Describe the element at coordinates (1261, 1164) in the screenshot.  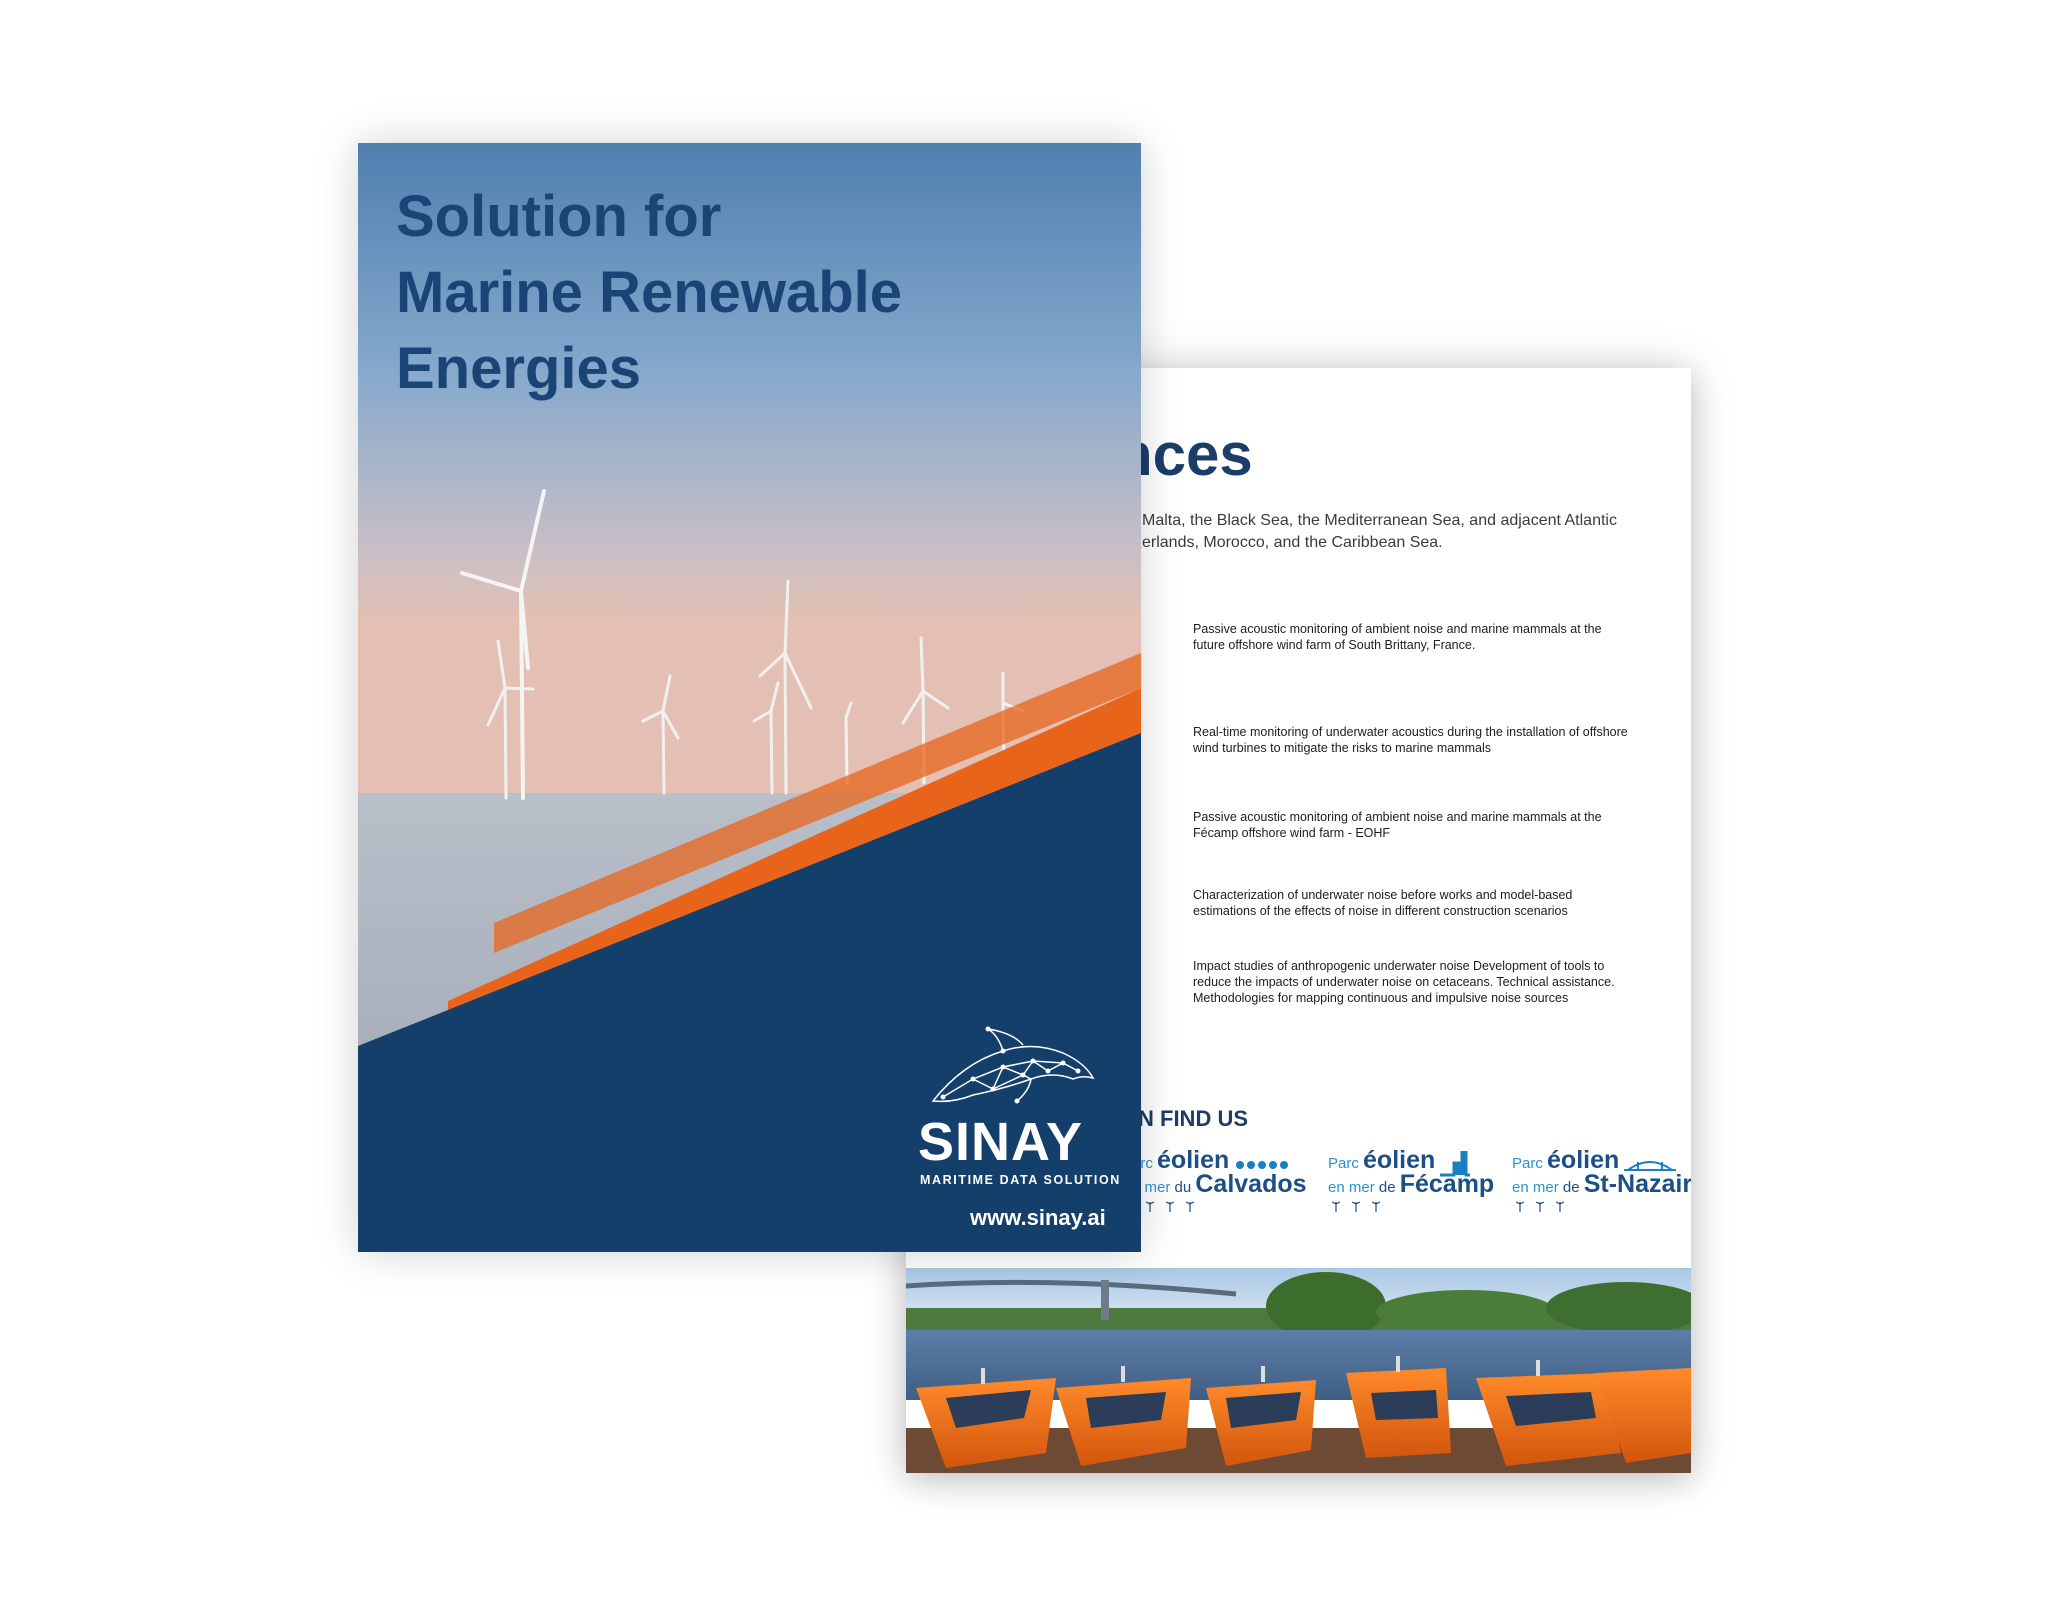
I see `waves-icon` at that location.